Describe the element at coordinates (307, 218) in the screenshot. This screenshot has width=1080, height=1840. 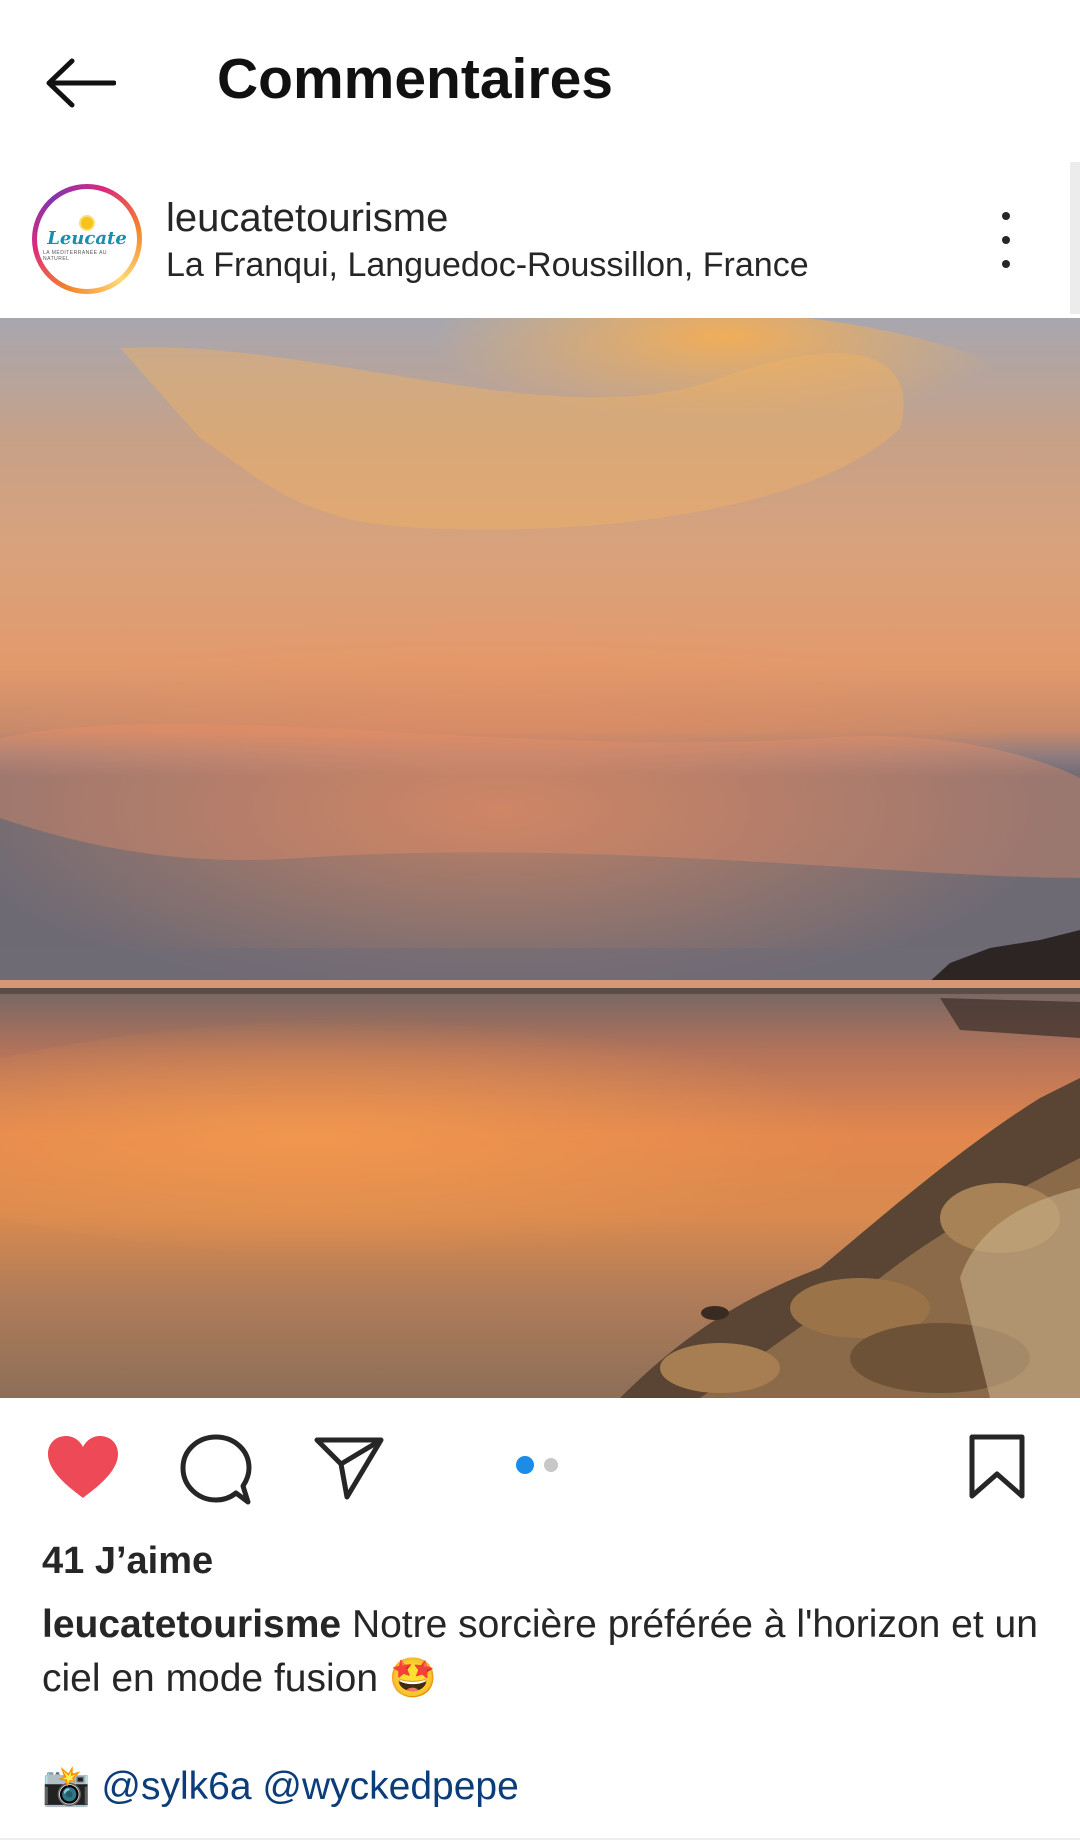
I see `post-username: leucatetourisme` at that location.